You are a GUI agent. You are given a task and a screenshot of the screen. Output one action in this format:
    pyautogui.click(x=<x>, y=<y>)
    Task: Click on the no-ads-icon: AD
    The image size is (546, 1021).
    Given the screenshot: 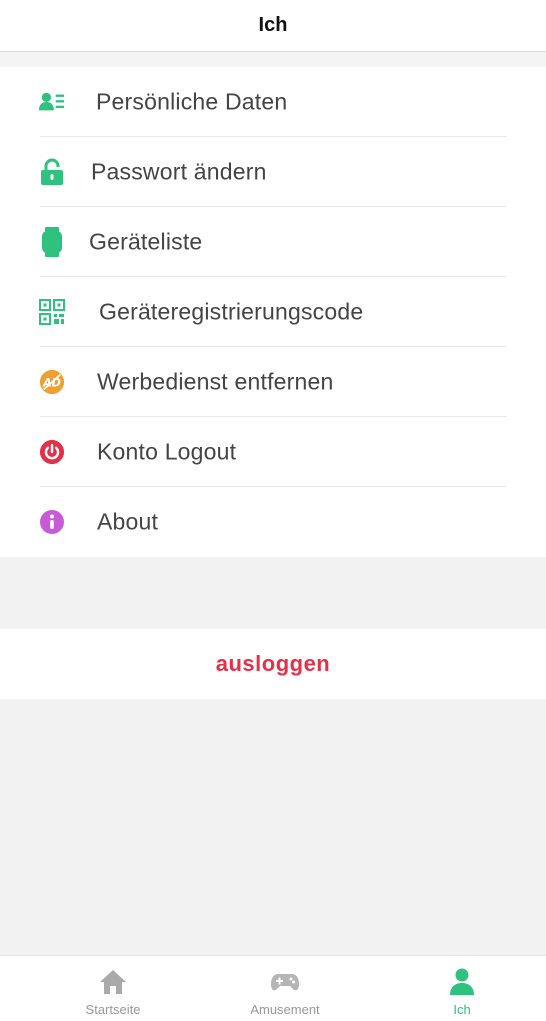 What is the action you would take?
    pyautogui.click(x=52, y=382)
    